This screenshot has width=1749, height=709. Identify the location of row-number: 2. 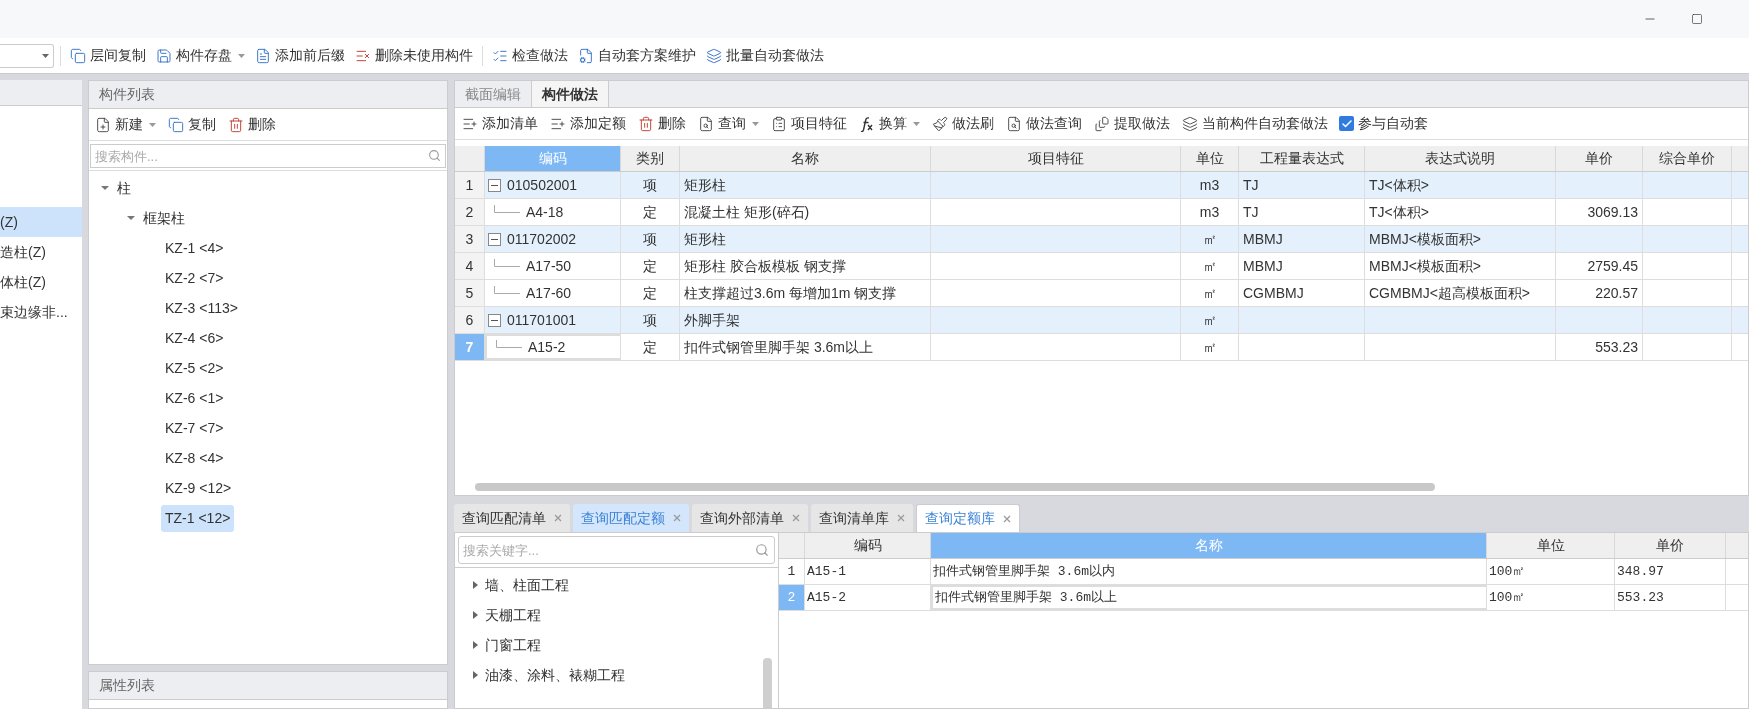
(470, 212).